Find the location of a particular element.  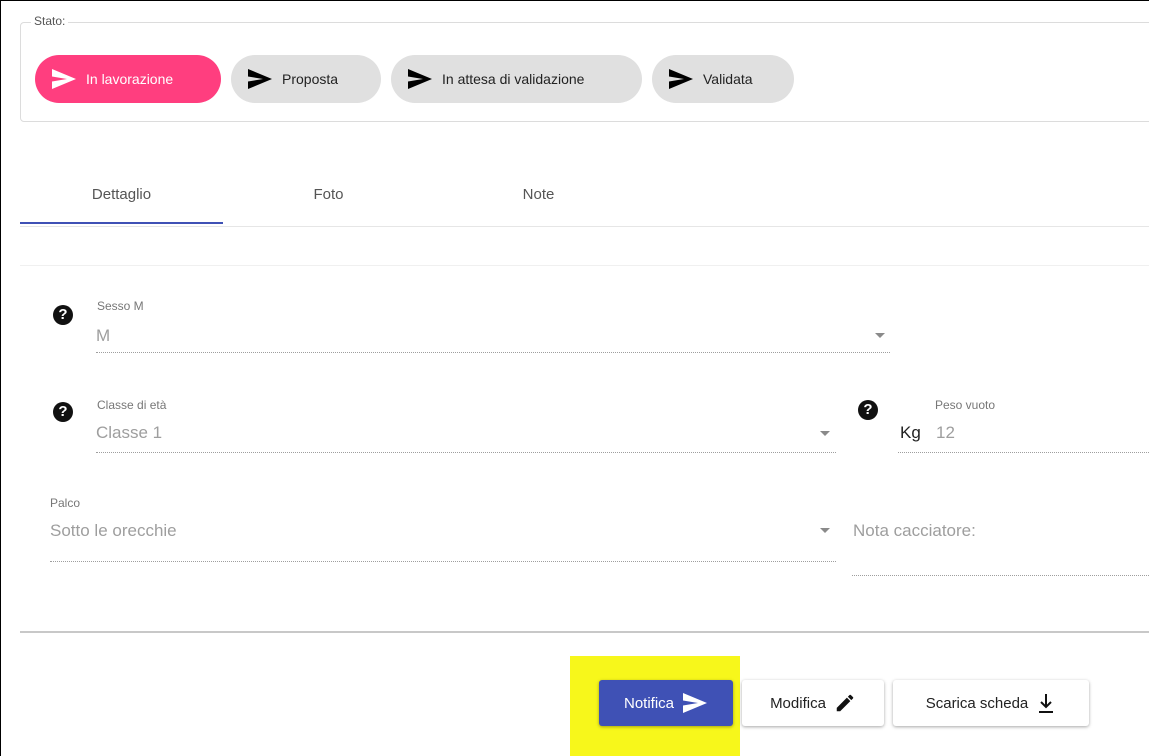

scarica-scheda-button: Scarica scheda is located at coordinates (991, 703).